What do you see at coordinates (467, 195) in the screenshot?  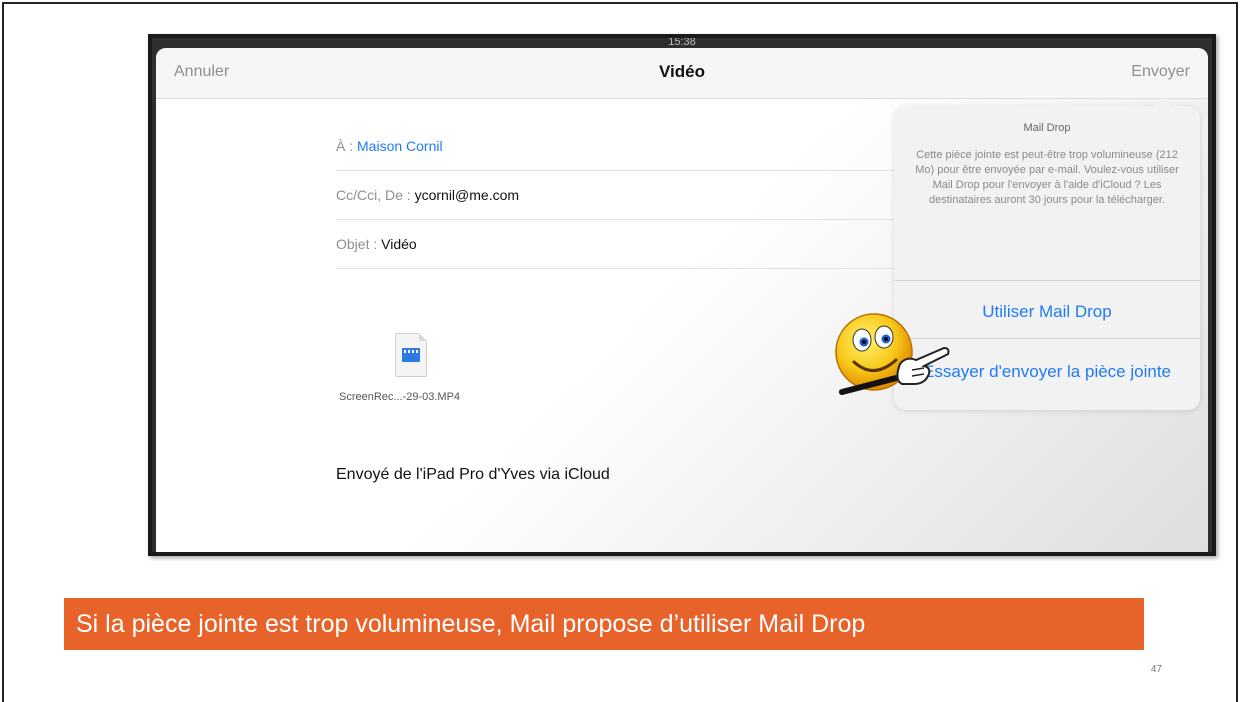 I see `from-address: ycornil@me.com` at bounding box center [467, 195].